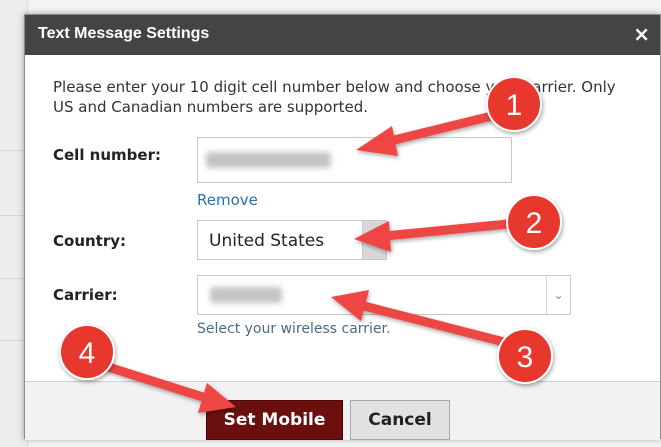  What do you see at coordinates (227, 200) in the screenshot?
I see `remove-link: Remove` at bounding box center [227, 200].